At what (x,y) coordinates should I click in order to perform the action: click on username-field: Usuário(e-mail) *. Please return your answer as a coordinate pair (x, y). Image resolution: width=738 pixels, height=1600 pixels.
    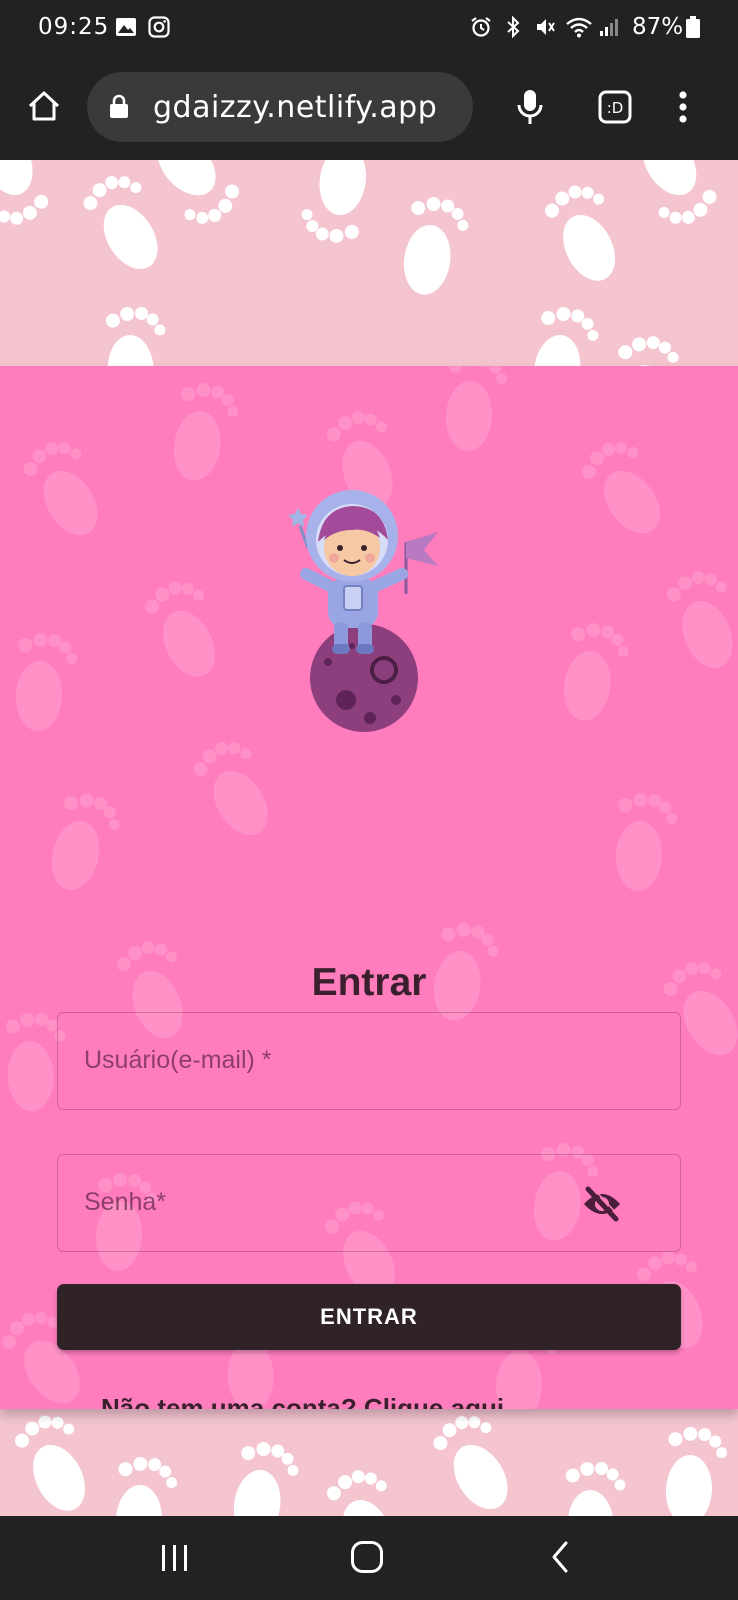
    Looking at the image, I should click on (369, 1061).